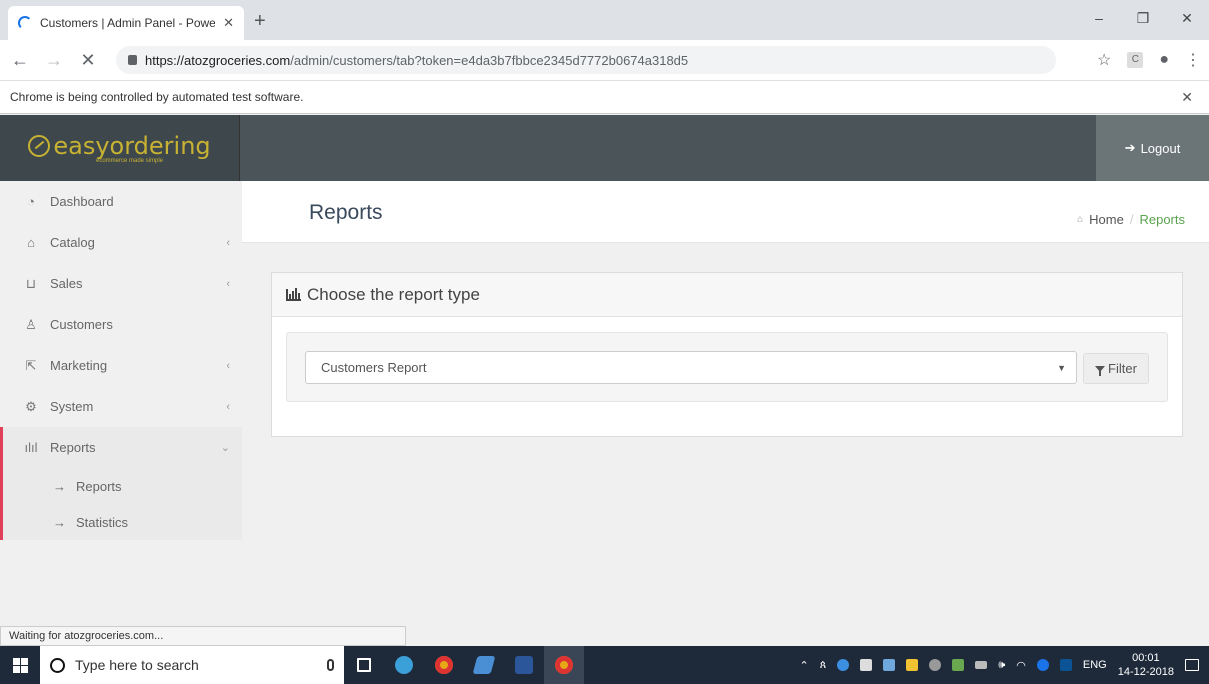  Describe the element at coordinates (1149, 60) in the screenshot. I see `toolbar-actions: ☆ C ● ⋮` at that location.